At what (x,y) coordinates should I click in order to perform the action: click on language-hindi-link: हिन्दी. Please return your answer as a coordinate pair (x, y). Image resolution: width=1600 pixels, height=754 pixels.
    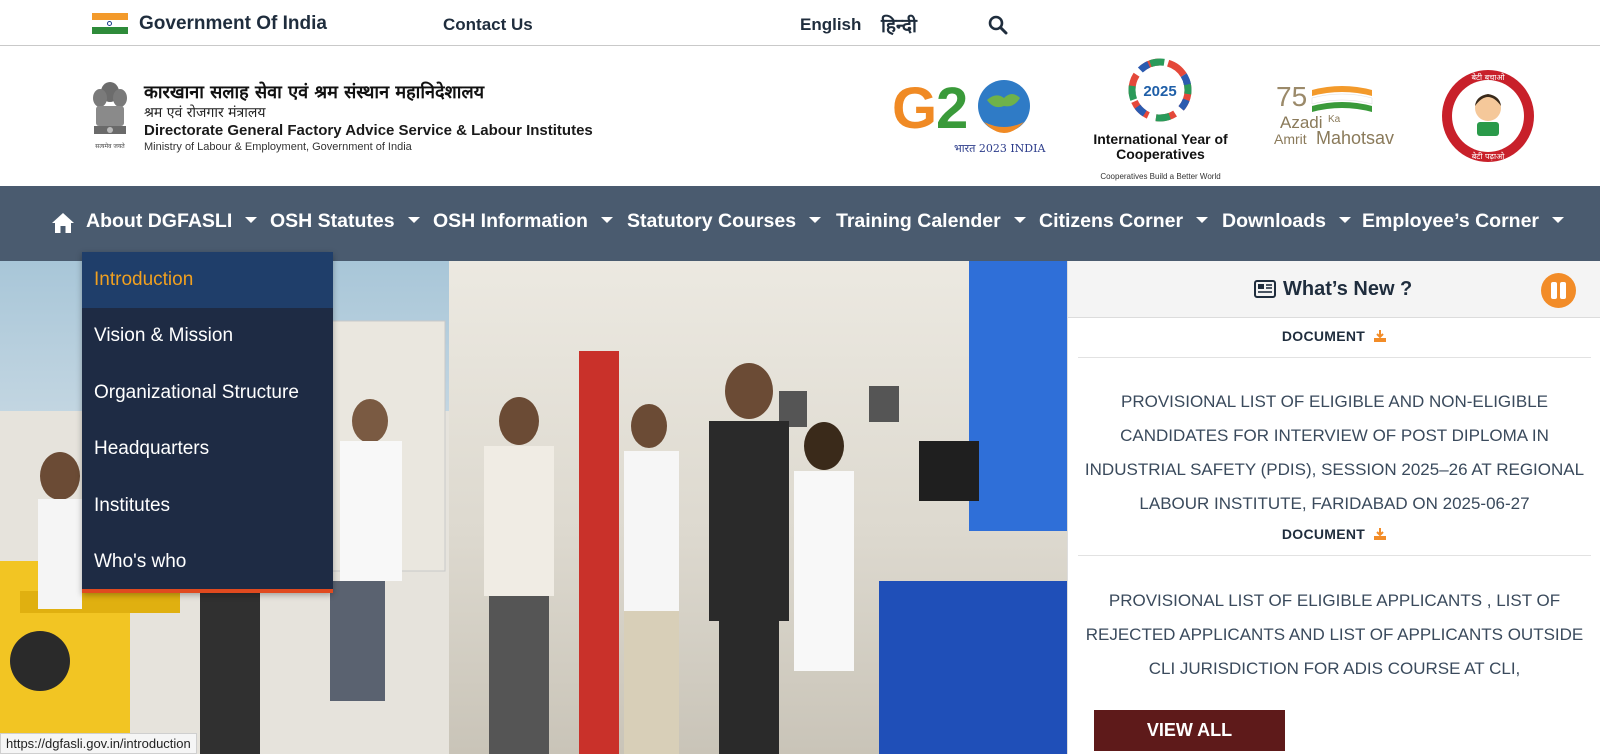
    Looking at the image, I should click on (899, 25).